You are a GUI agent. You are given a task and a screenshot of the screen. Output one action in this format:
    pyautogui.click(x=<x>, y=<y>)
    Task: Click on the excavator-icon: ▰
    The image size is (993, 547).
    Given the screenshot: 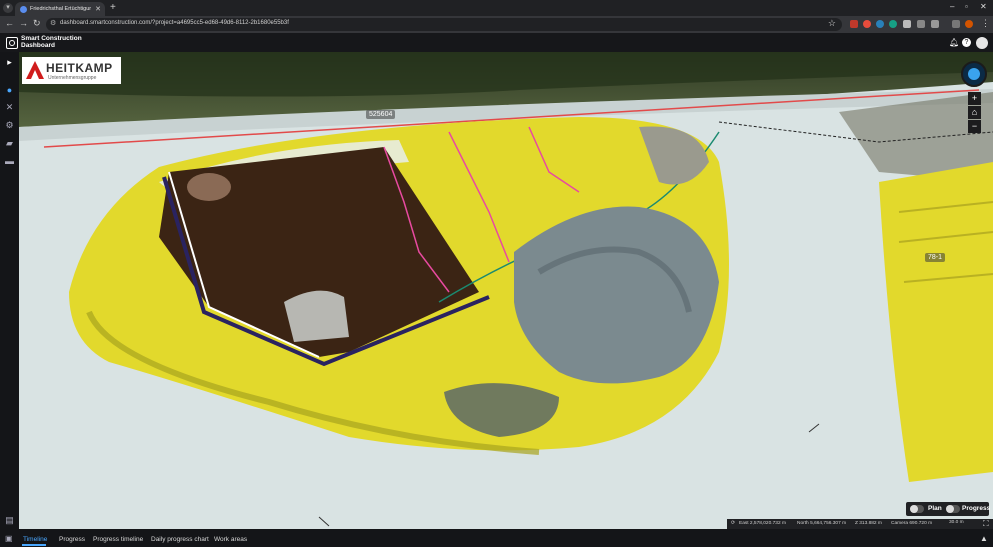 What is the action you would take?
    pyautogui.click(x=9, y=143)
    